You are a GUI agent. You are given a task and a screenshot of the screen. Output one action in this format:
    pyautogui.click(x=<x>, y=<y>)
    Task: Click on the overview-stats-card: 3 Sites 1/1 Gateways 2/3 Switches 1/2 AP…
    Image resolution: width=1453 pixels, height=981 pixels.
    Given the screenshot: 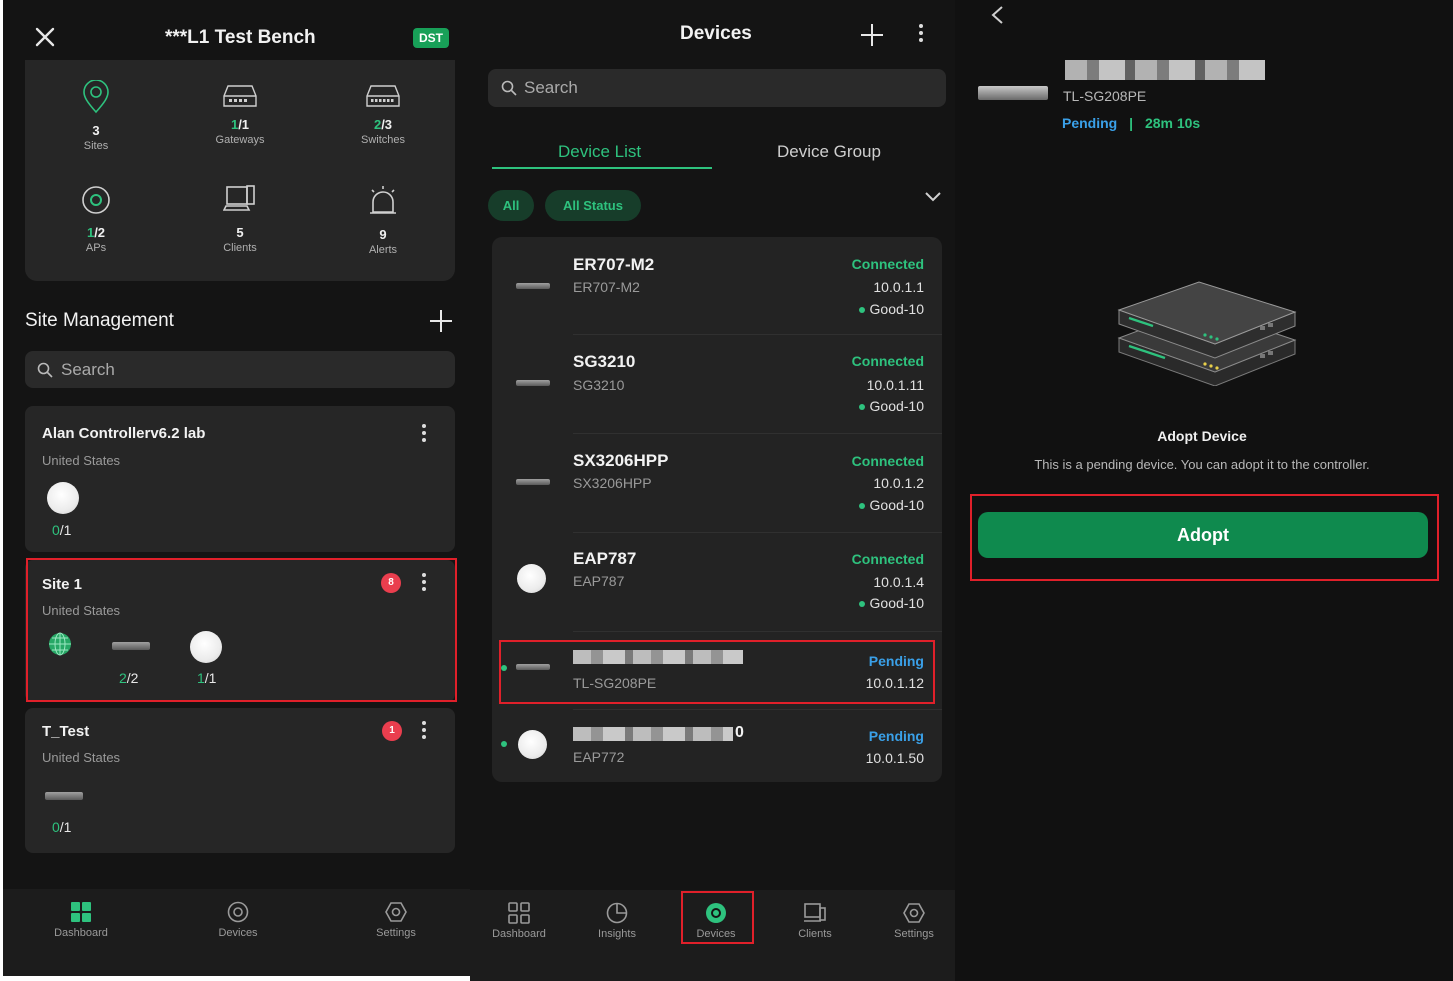 What is the action you would take?
    pyautogui.click(x=240, y=170)
    